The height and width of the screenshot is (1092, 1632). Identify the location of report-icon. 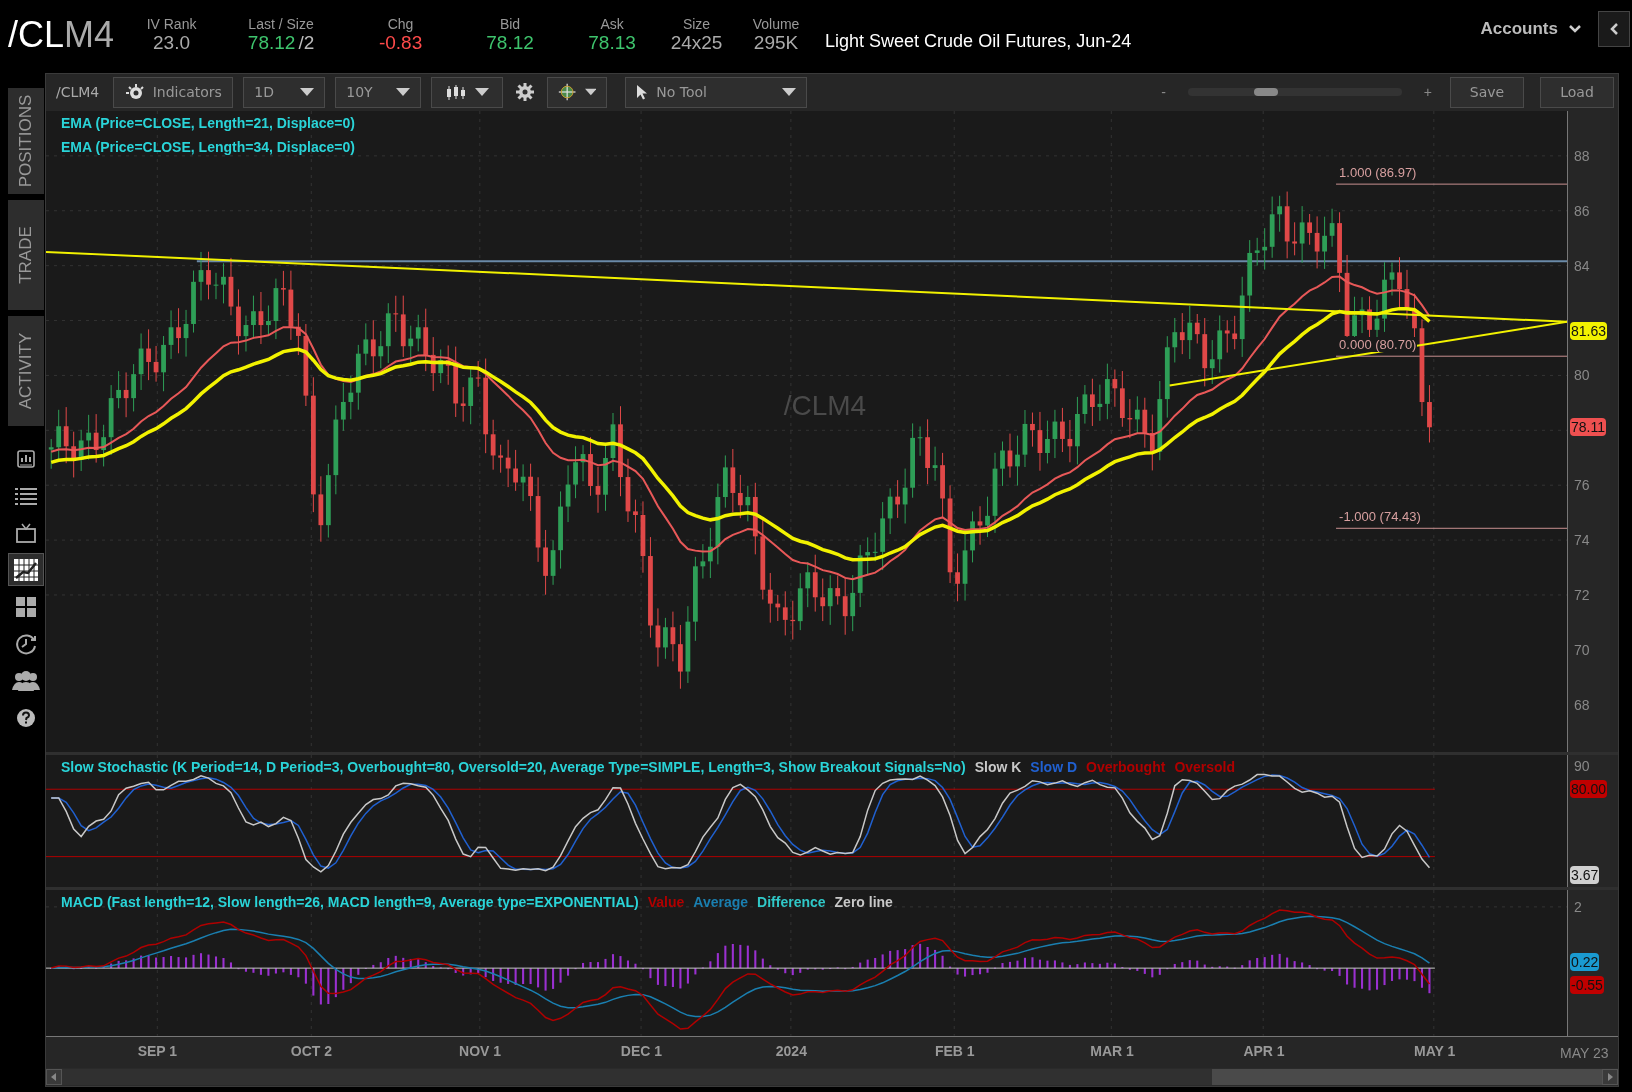
(25, 458).